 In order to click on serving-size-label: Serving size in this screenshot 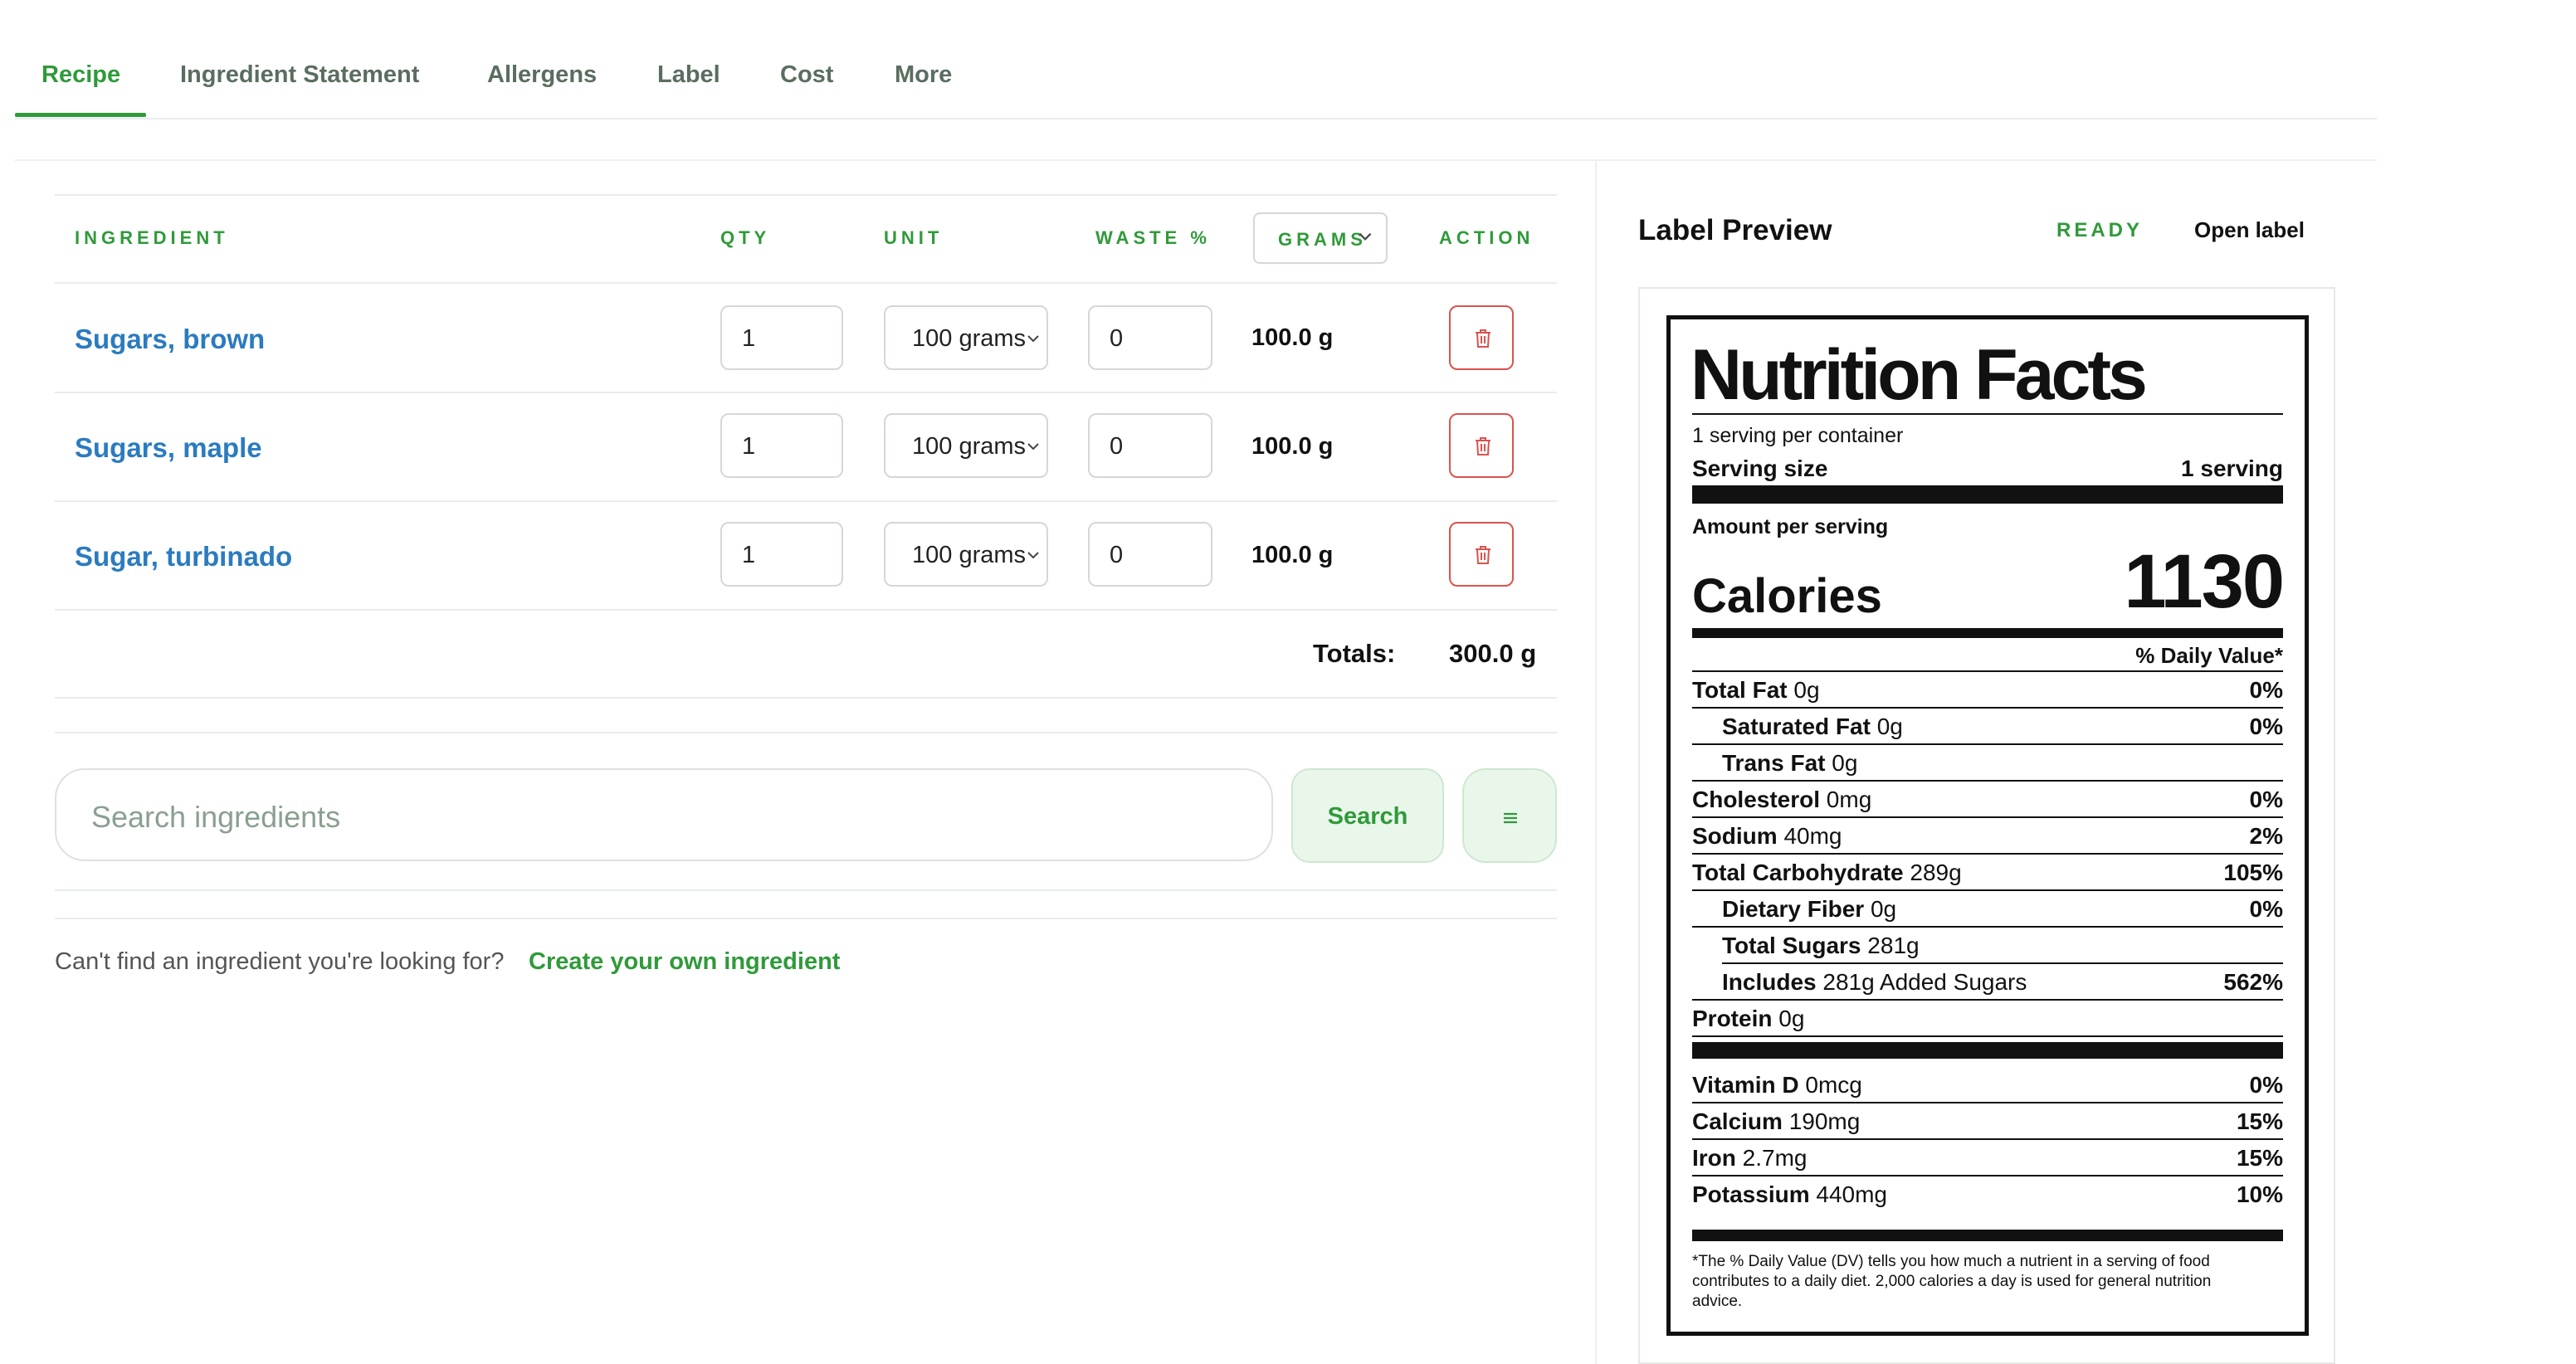, I will do `click(1760, 468)`.